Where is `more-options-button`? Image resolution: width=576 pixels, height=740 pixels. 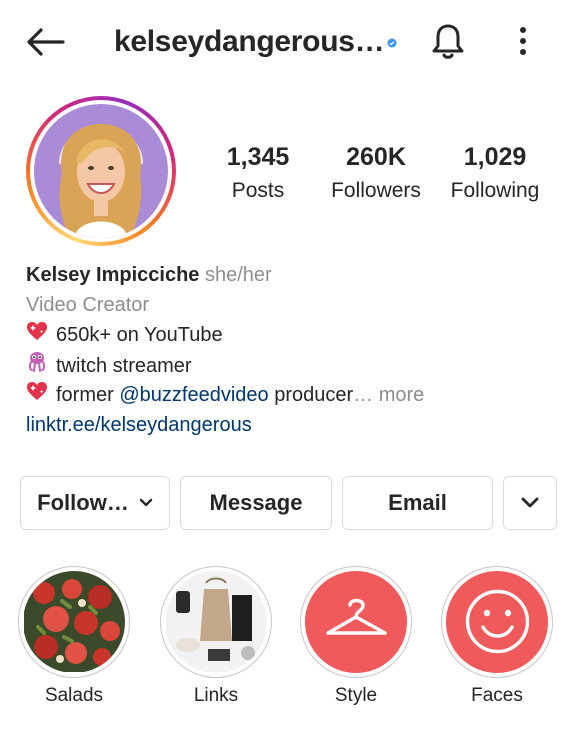 more-options-button is located at coordinates (523, 41).